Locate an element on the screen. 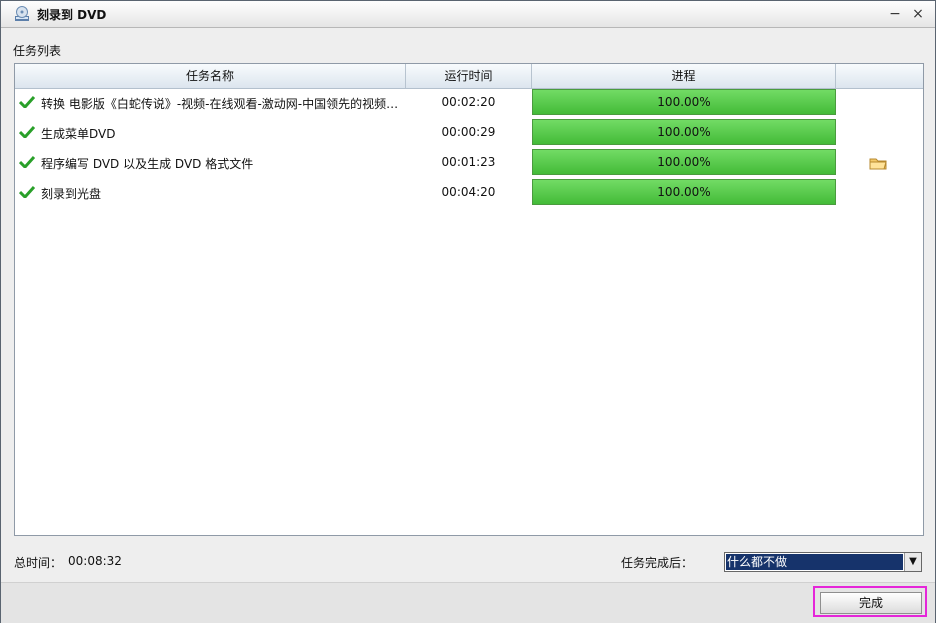 The width and height of the screenshot is (936, 623). task-time: 00:04:20 is located at coordinates (468, 192).